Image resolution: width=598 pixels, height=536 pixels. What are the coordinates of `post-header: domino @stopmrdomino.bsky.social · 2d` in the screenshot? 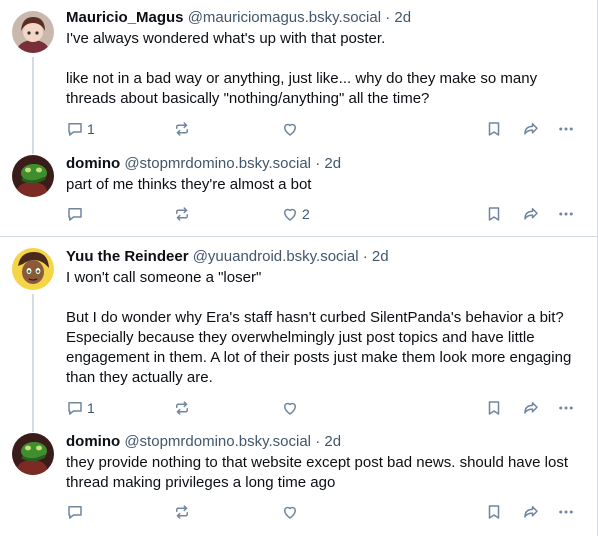 It's located at (325, 164).